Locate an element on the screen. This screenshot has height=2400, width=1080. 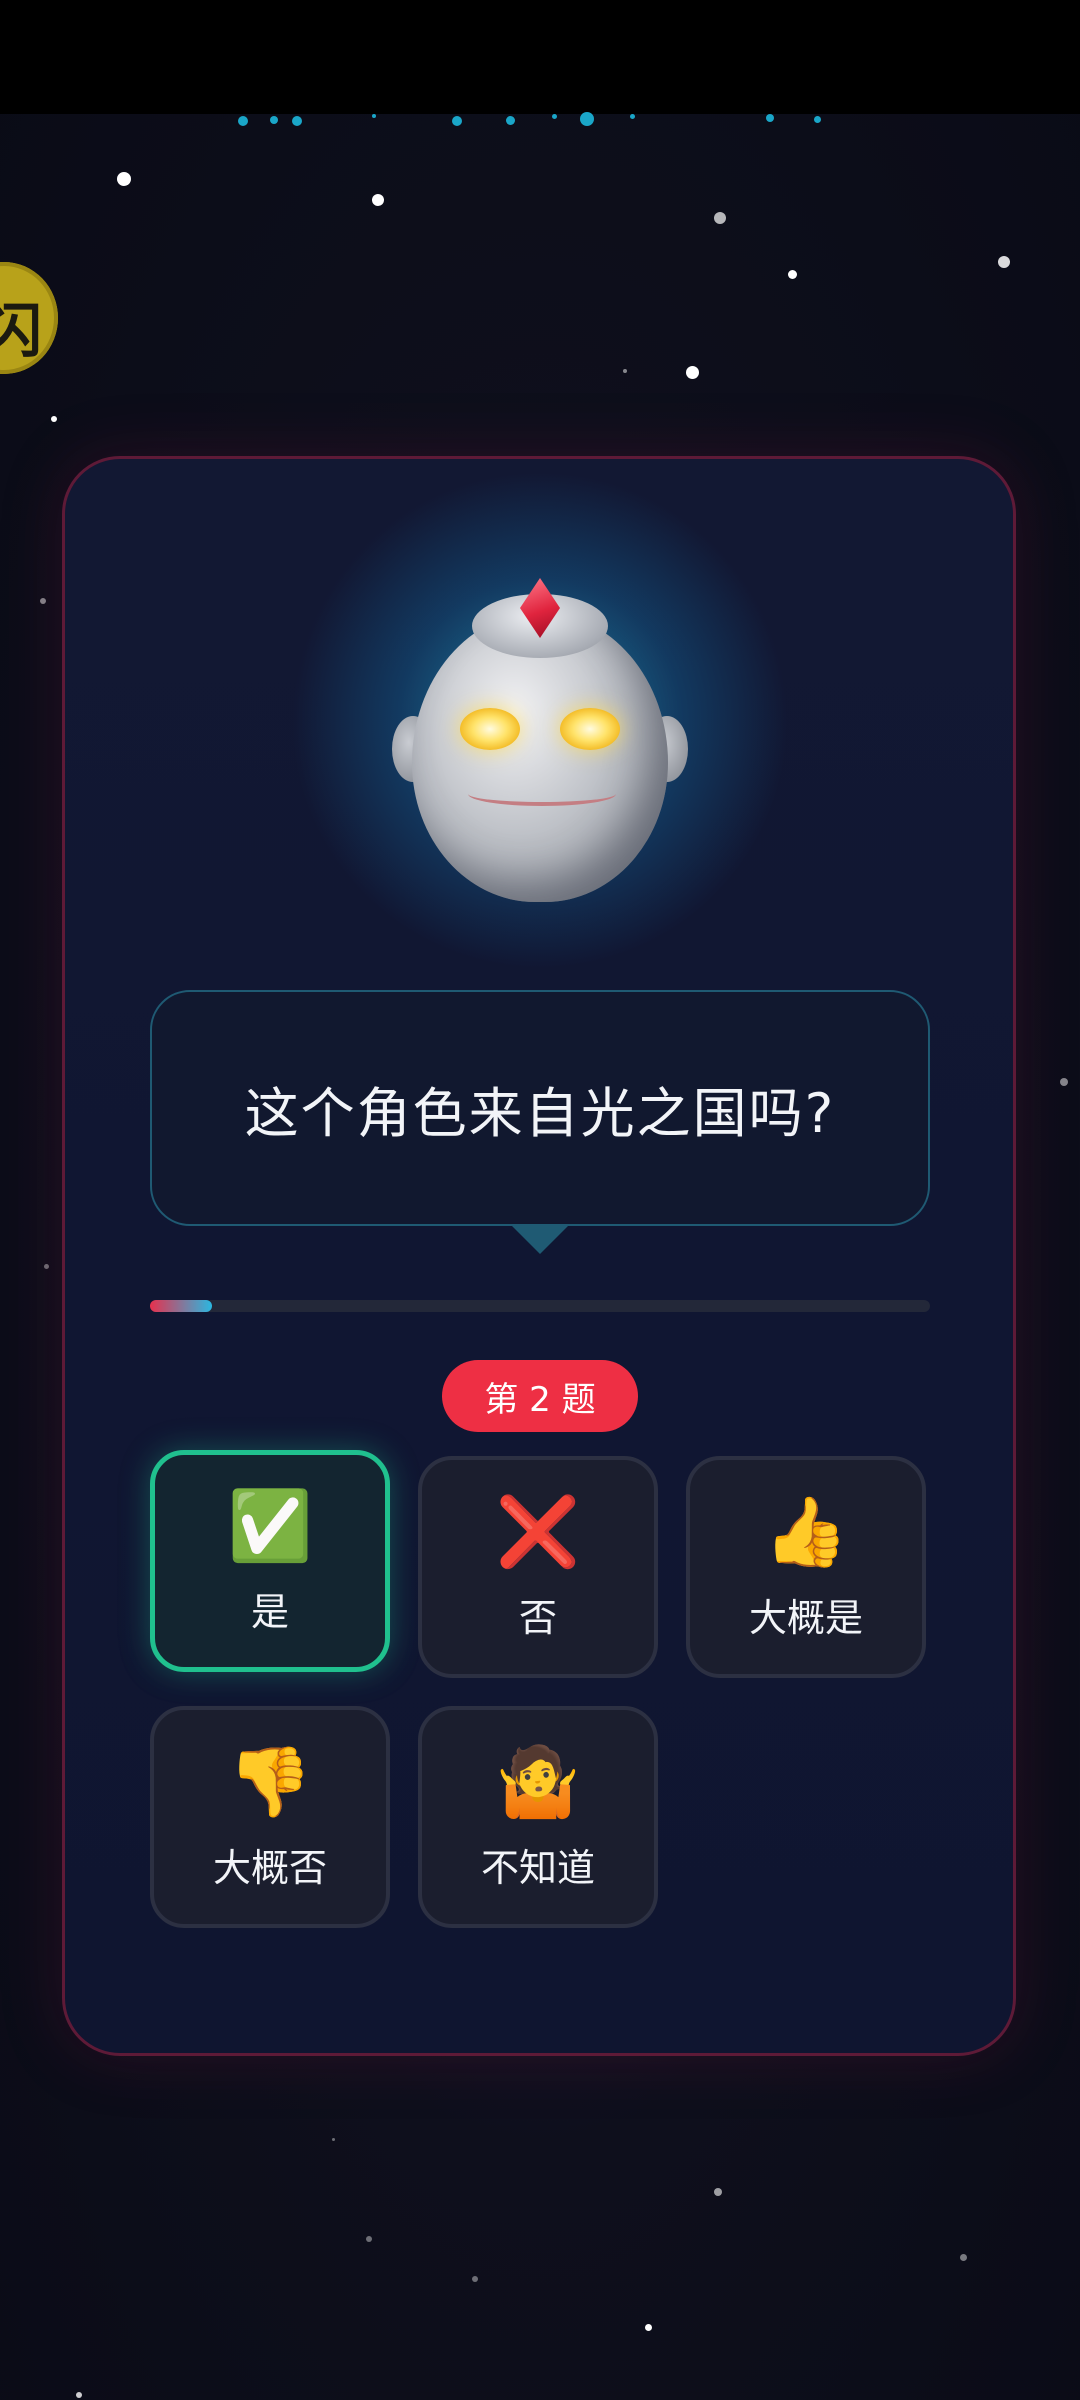
thumbs-down-icon: 👎 is located at coordinates (270, 1782).